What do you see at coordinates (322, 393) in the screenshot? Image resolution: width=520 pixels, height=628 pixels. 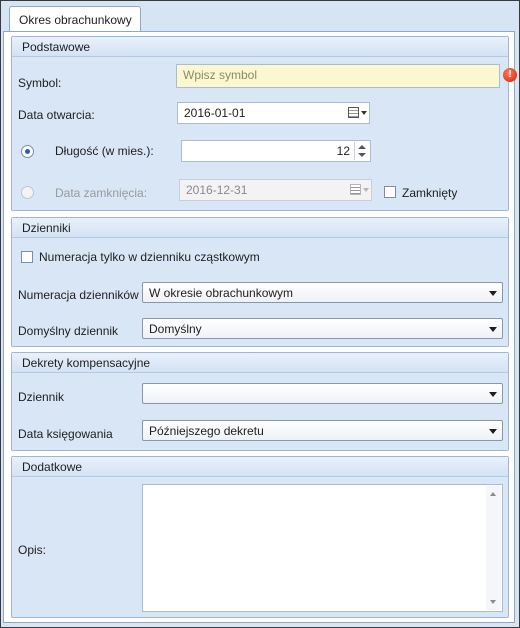 I see `dziennik-select` at bounding box center [322, 393].